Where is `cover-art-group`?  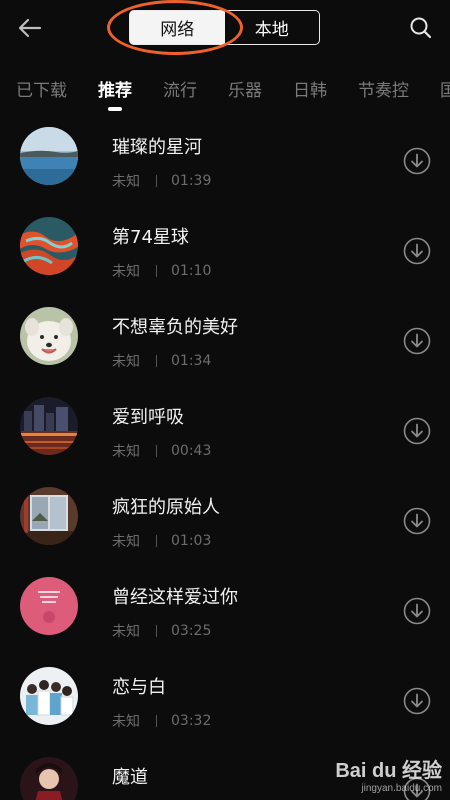
cover-art-group is located at coordinates (49, 696).